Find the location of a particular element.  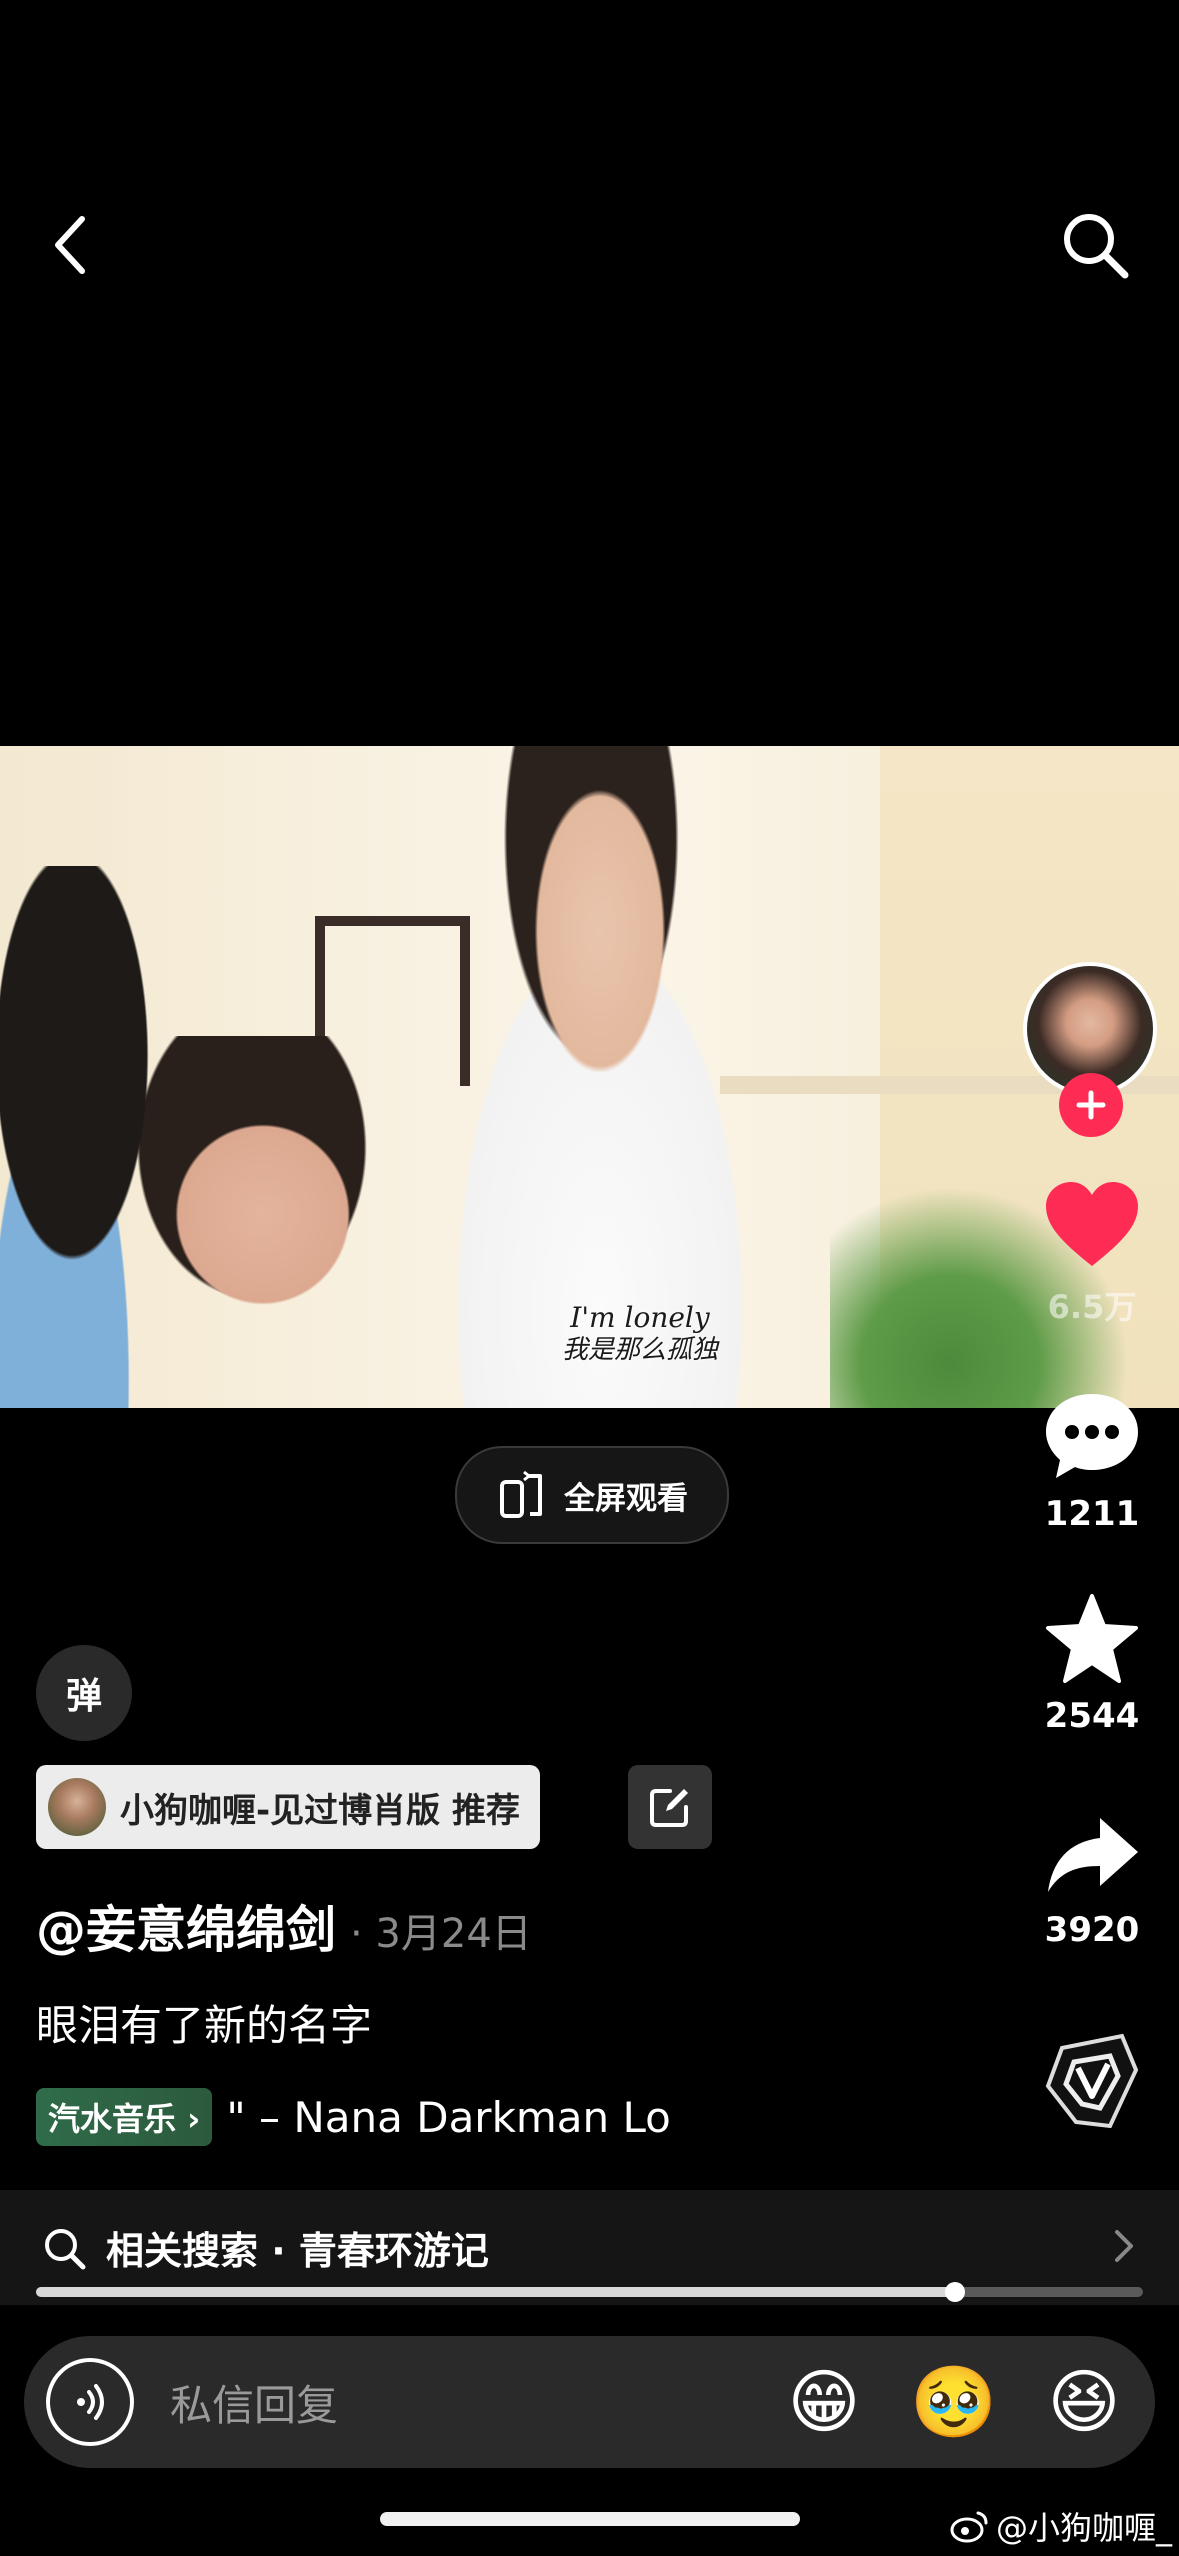

comment-button: 1211 is located at coordinates (1092, 1462).